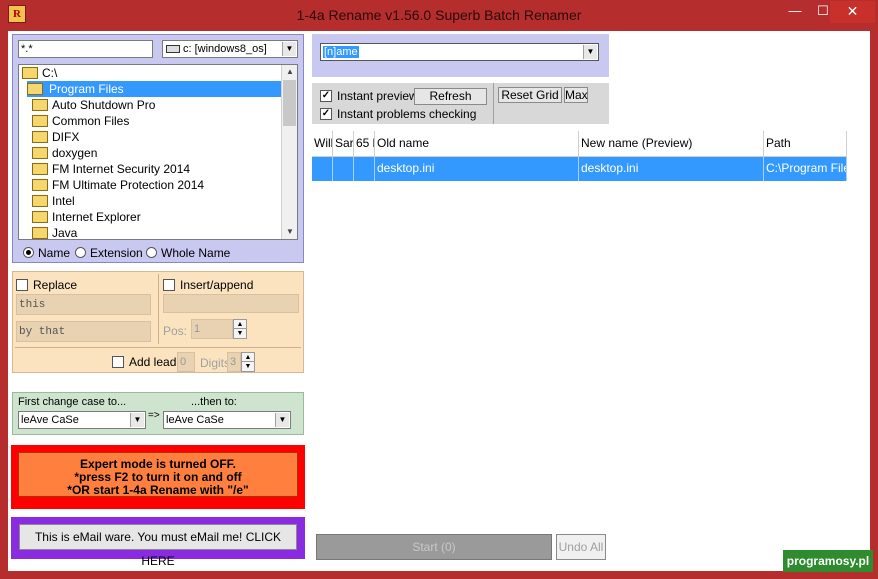 The image size is (878, 579). What do you see at coordinates (63, 201) in the screenshot?
I see `tree-item-label: Intel` at bounding box center [63, 201].